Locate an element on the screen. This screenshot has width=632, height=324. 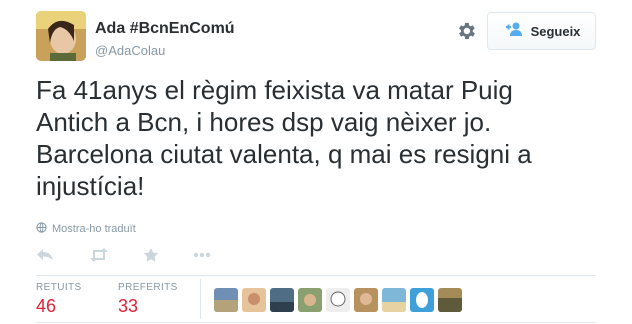
retweets-stat: RETUITS 46 is located at coordinates (59, 299).